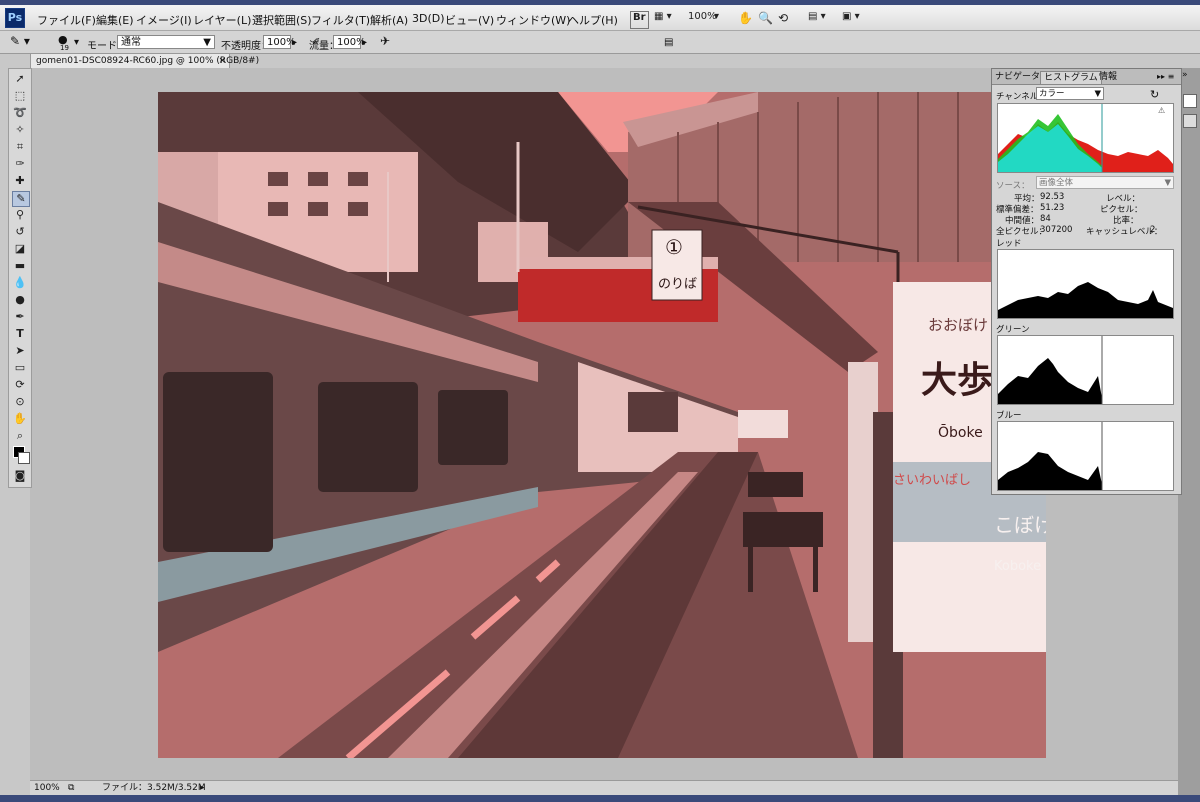 The height and width of the screenshot is (802, 1200). I want to click on brush-tool-icon-active: ✎, so click(21, 199).